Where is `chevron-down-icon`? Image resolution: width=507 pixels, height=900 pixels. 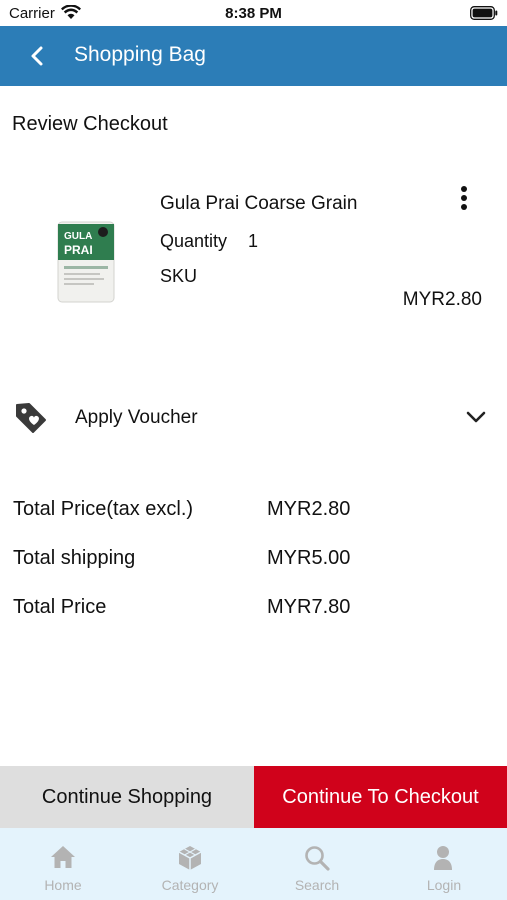 chevron-down-icon is located at coordinates (476, 419).